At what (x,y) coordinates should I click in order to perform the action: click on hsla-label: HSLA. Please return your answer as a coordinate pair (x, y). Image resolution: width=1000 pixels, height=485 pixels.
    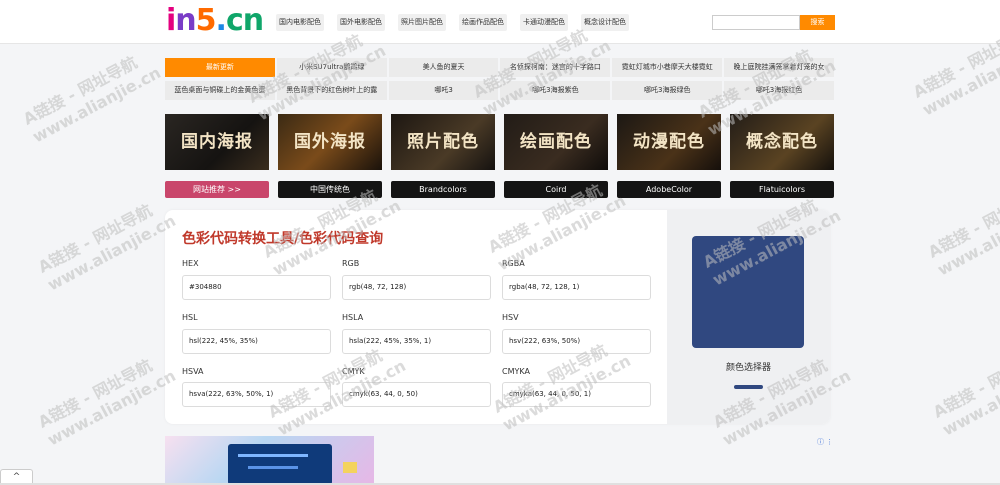
    Looking at the image, I should click on (353, 317).